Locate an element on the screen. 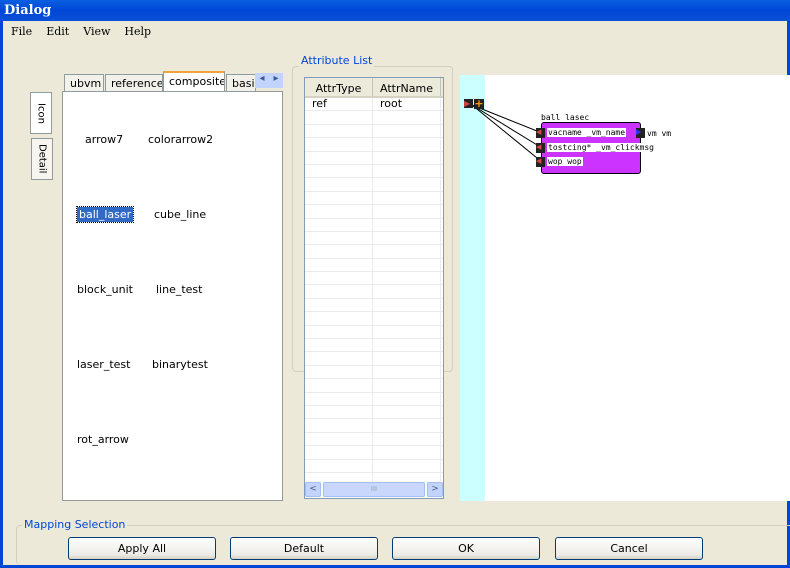  node-port-label: wop wop is located at coordinates (565, 161).